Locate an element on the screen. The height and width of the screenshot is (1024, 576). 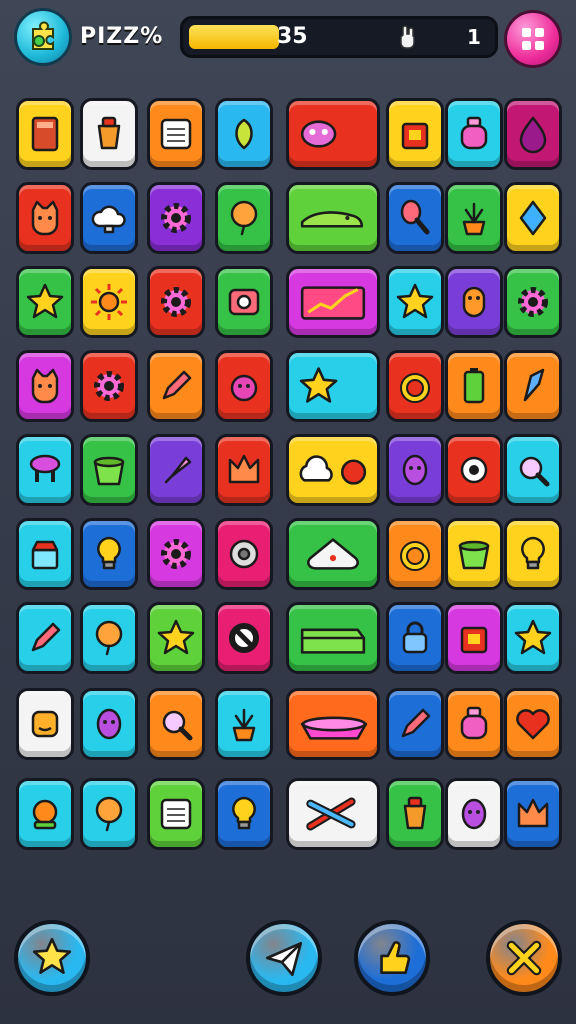
tile-slime is located at coordinates (333, 554).